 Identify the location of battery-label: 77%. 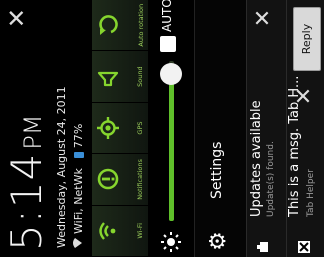
(78, 136).